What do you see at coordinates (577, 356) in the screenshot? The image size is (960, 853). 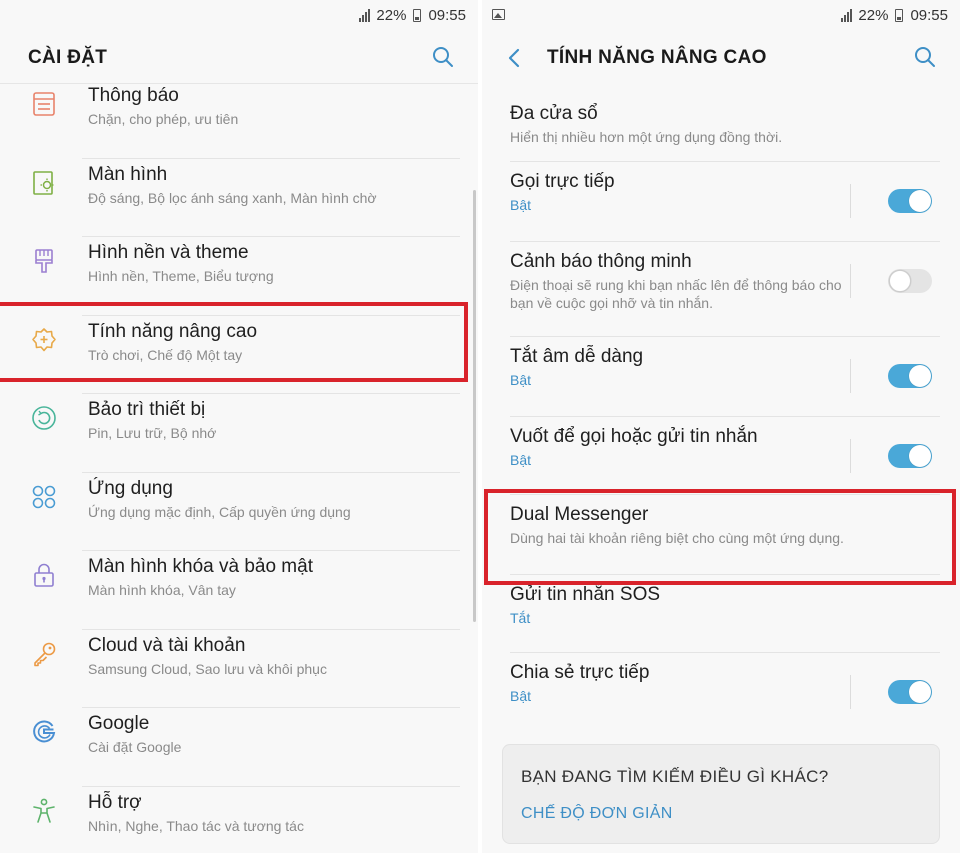 I see `feature-item-label: Tắt âm dễ dàng` at bounding box center [577, 356].